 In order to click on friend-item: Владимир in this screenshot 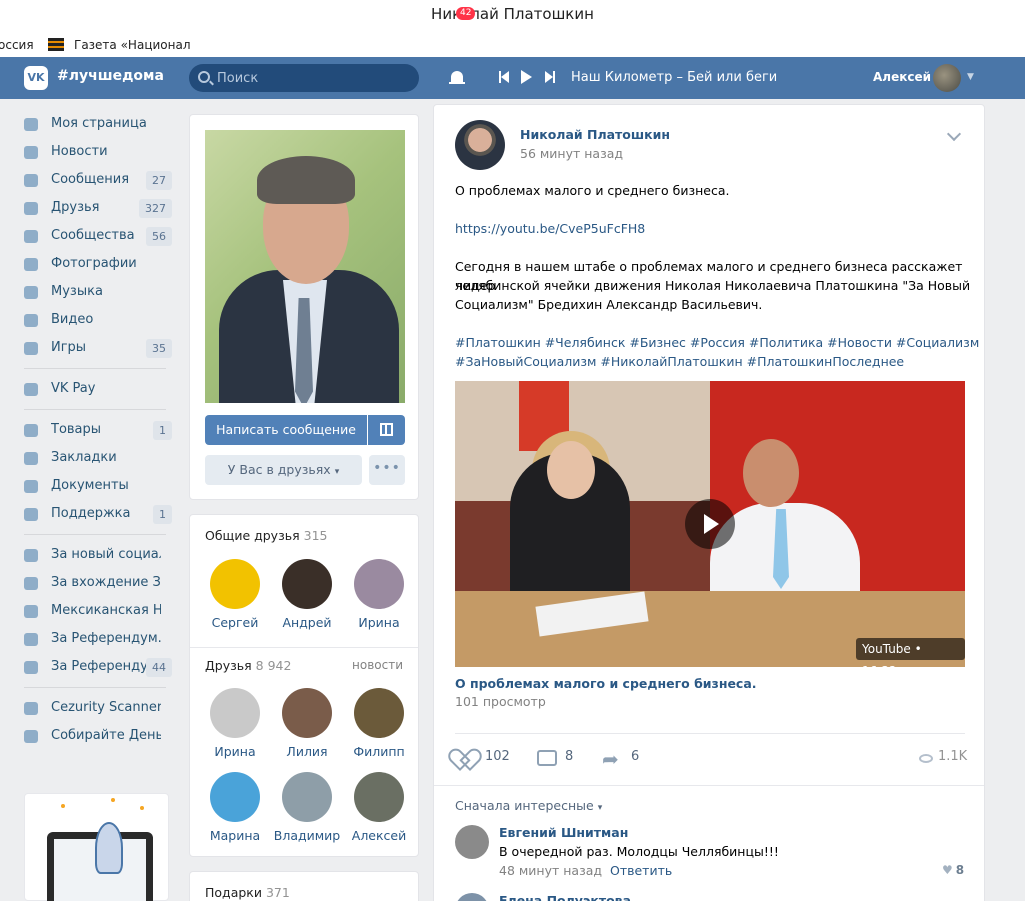, I will do `click(307, 807)`.